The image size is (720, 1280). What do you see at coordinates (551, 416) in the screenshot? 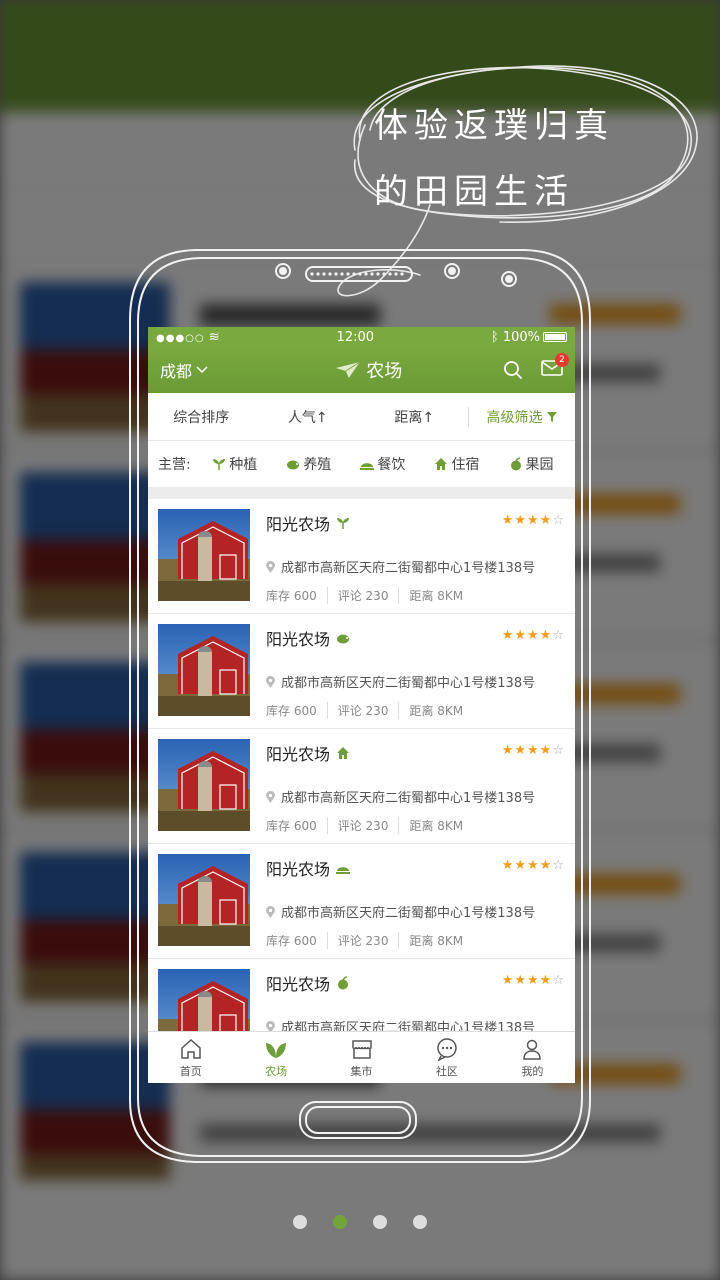
I see `filter-icon` at bounding box center [551, 416].